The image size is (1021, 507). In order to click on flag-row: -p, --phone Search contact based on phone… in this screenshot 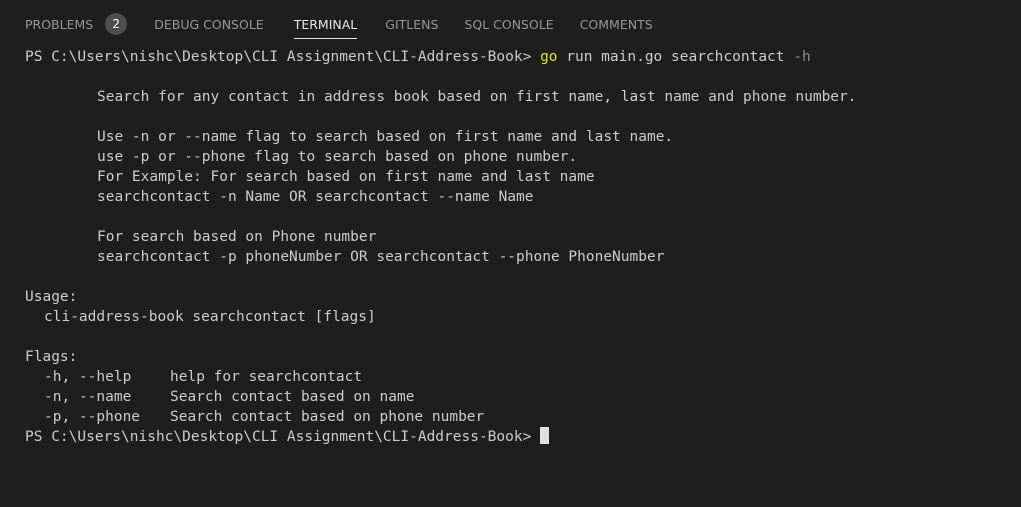, I will do `click(520, 417)`.